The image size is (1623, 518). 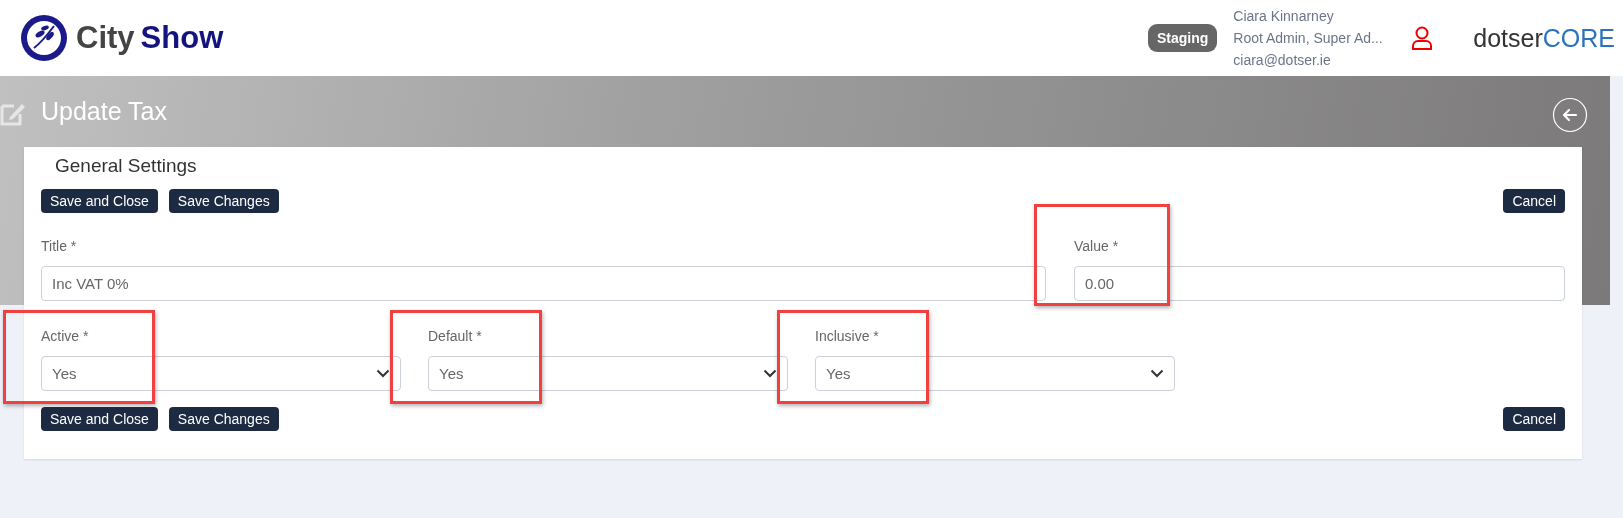 What do you see at coordinates (182, 38) in the screenshot?
I see `logo-text: Show` at bounding box center [182, 38].